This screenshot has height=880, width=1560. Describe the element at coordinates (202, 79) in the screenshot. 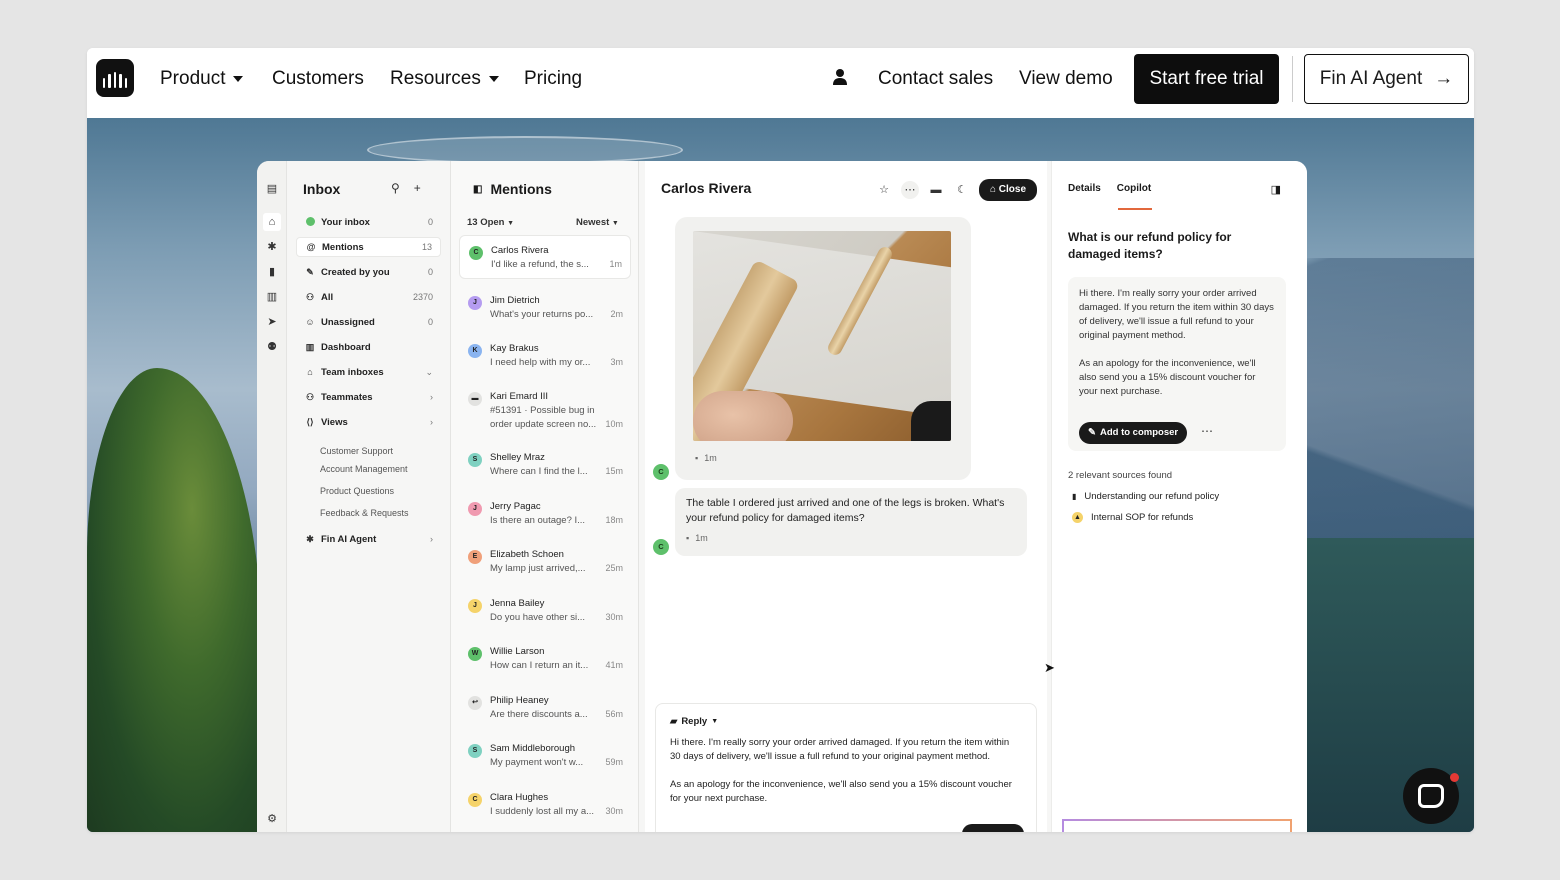

I see `nav-product: Product` at that location.